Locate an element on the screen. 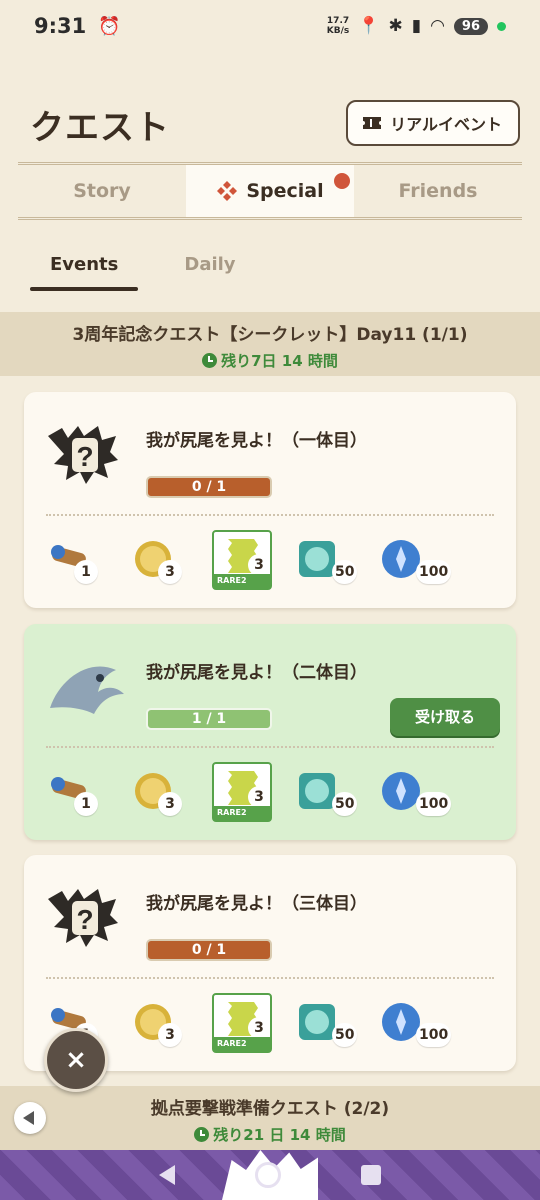 Image resolution: width=540 pixels, height=1200 pixels. status-bar: 9:31 ⏰ 17.7 KB/s 📍 ✱ ▮ ◠ 96 is located at coordinates (270, 26).